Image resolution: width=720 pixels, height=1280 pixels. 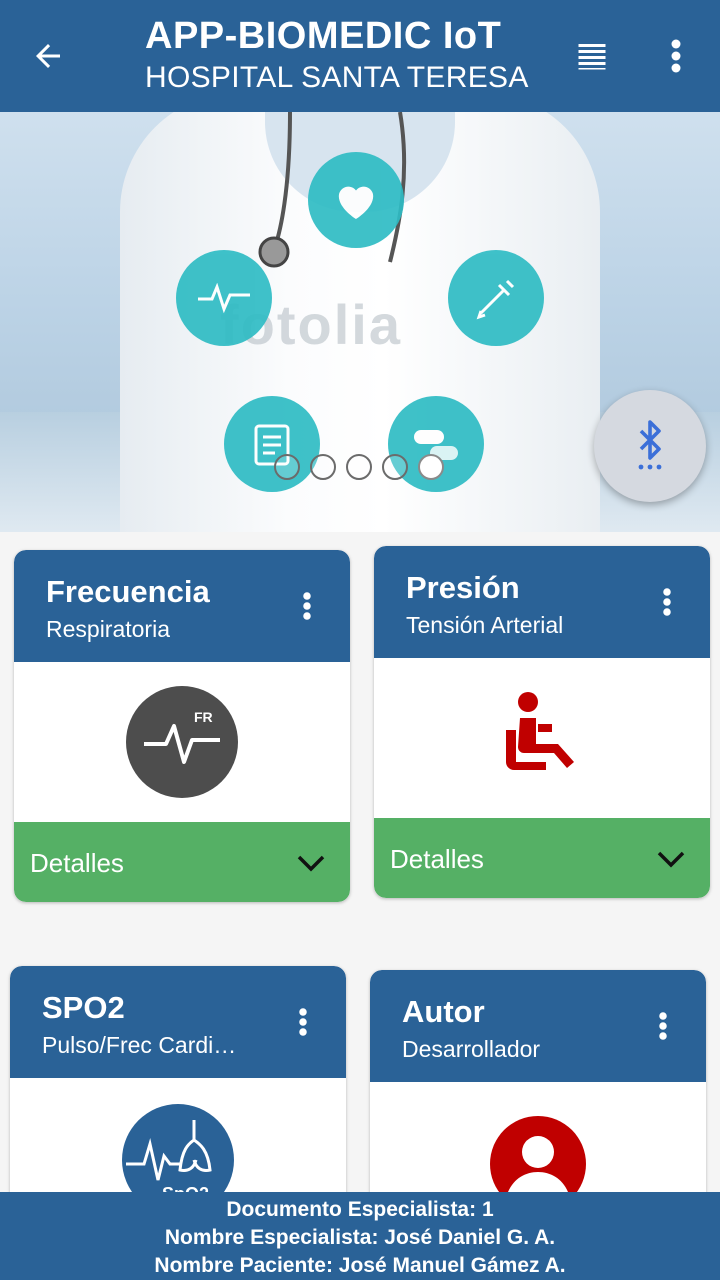 What do you see at coordinates (542, 602) in the screenshot?
I see `card-header: Presión Tensión Arterial` at bounding box center [542, 602].